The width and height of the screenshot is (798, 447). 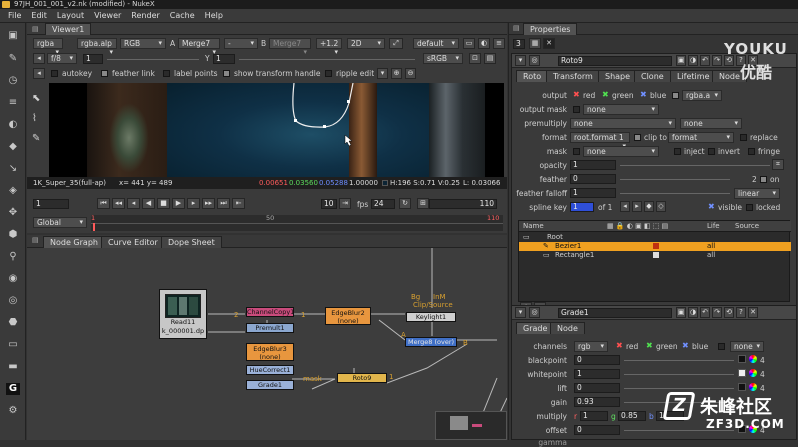 What do you see at coordinates (516, 28) in the screenshot?
I see `props-panel-menu-icon: ▤` at bounding box center [516, 28].